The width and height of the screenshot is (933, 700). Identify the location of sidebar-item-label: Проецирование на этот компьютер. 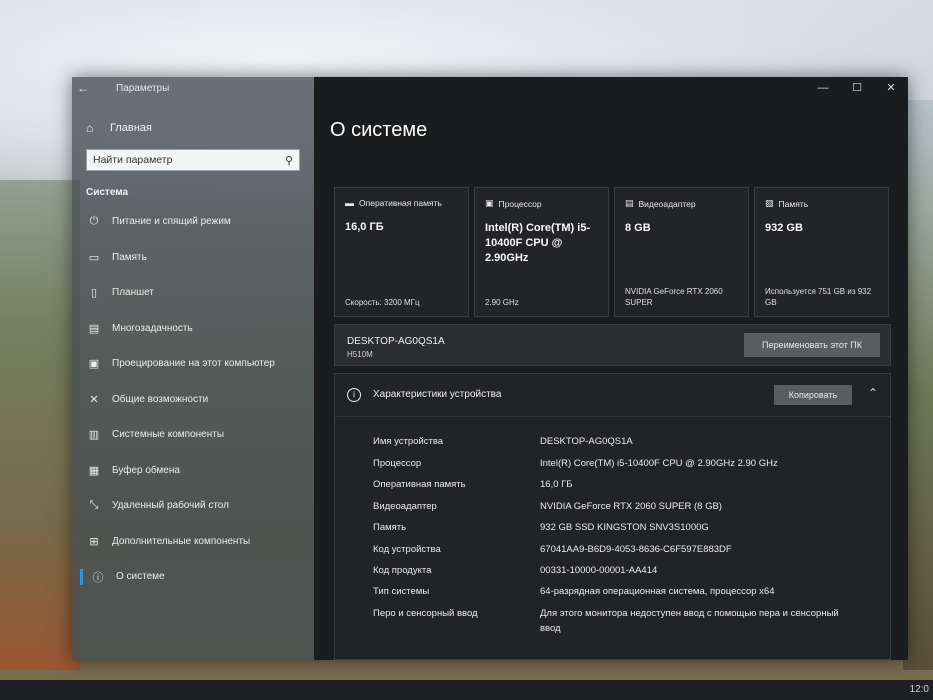
(193, 364).